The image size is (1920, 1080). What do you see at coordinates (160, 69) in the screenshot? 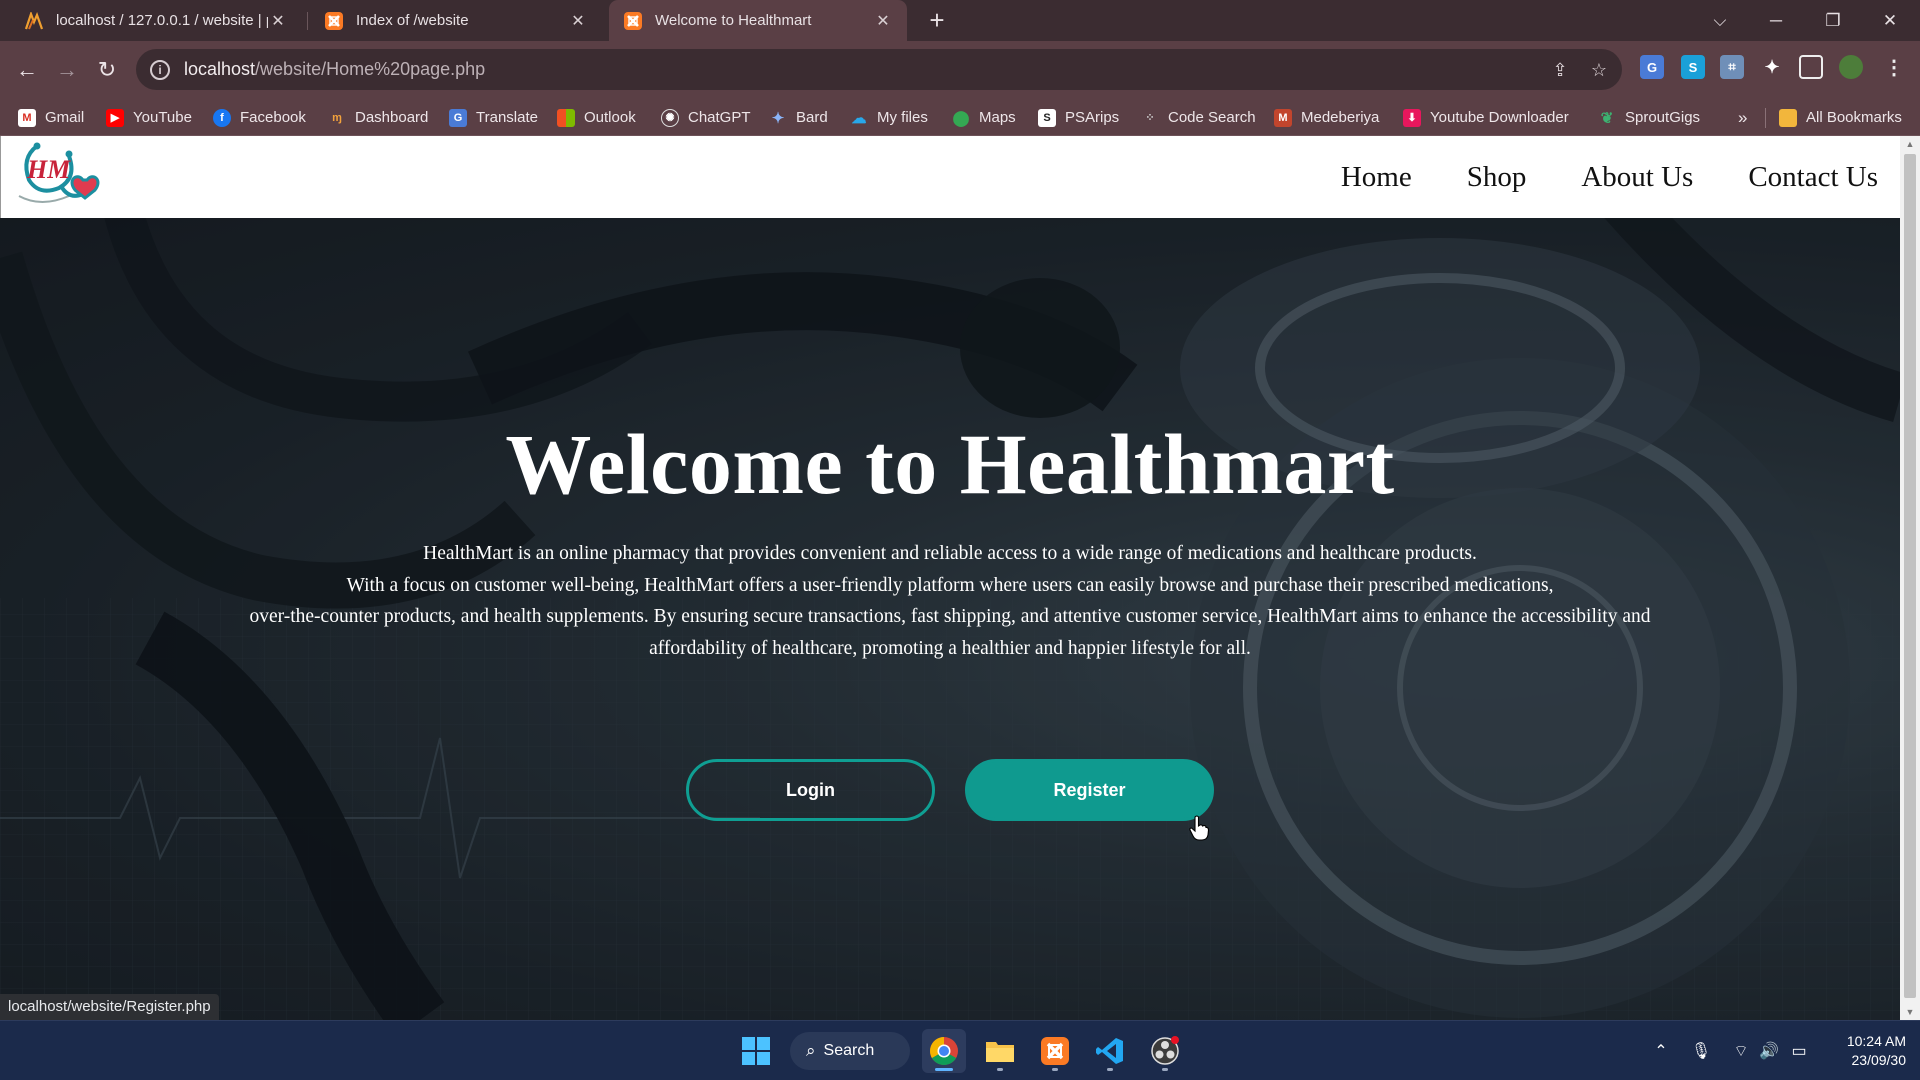
I see `site-info-icon: i` at bounding box center [160, 69].